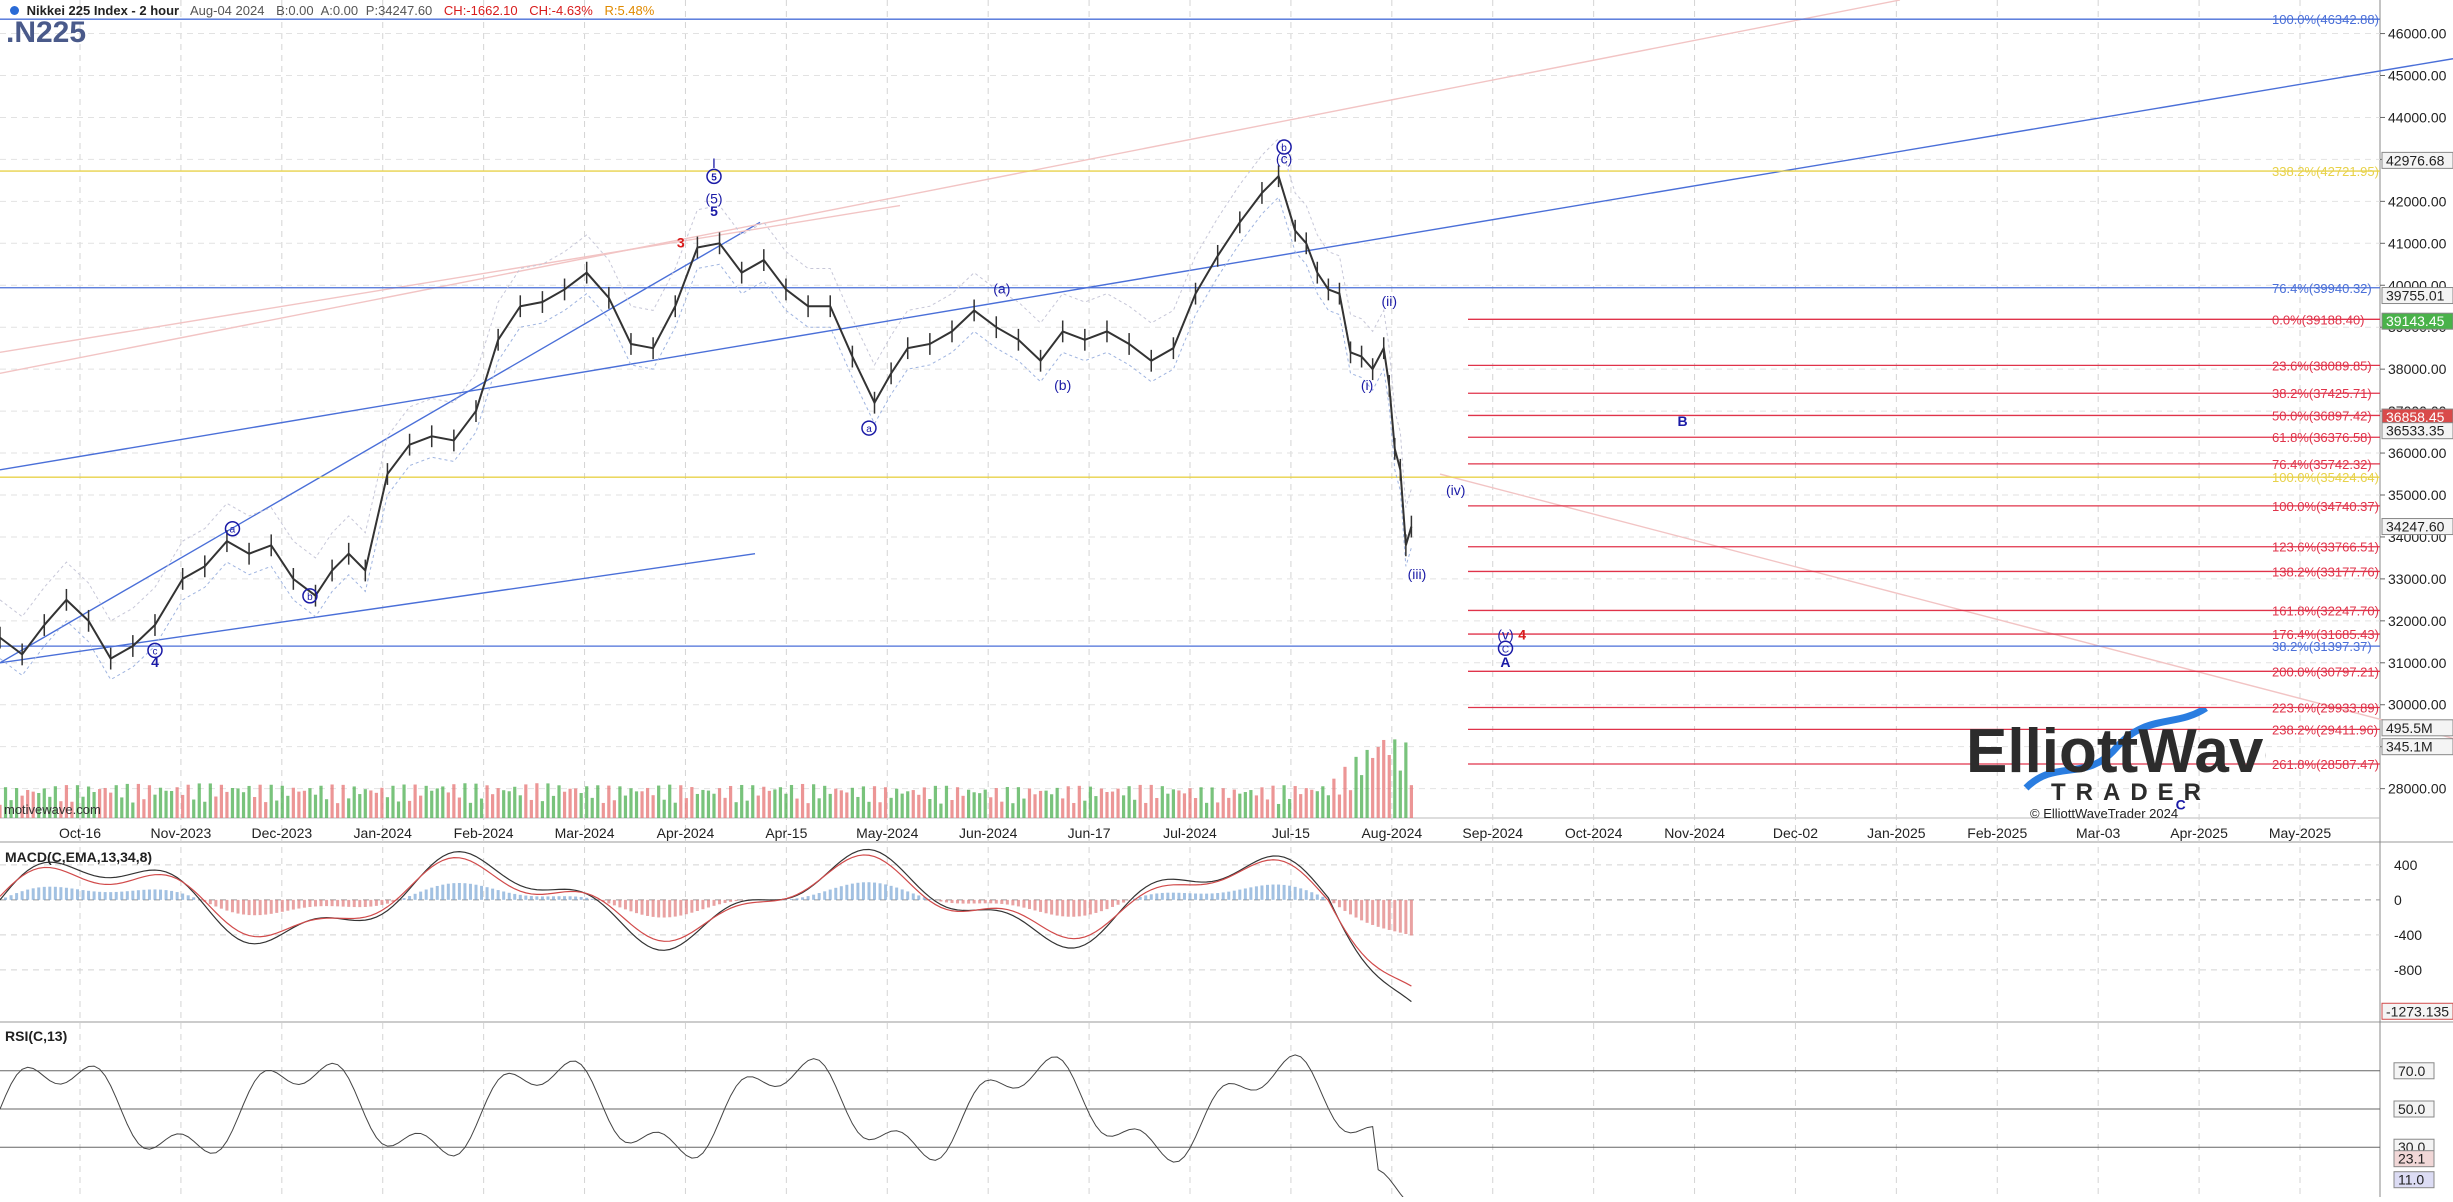 This screenshot has height=1202, width=2453. What do you see at coordinates (2415, 321) in the screenshot?
I see `price-tag-label: 39143.45` at bounding box center [2415, 321].